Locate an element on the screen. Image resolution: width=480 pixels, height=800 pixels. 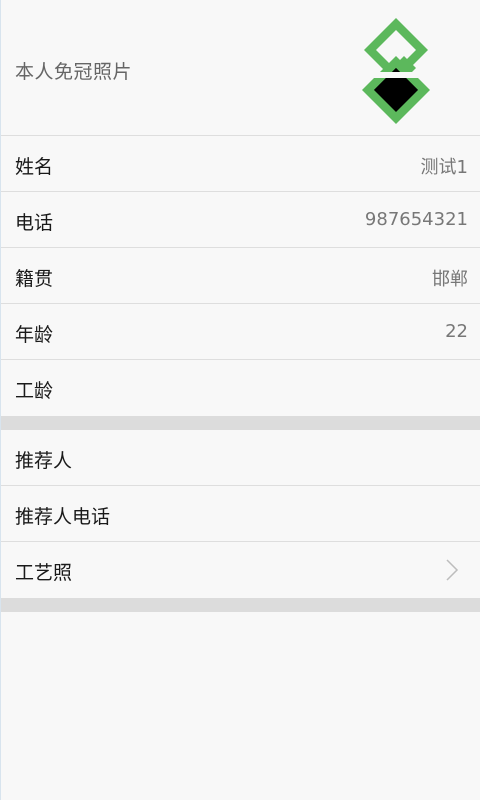
name-row: 姓名 测试1 is located at coordinates (240, 164).